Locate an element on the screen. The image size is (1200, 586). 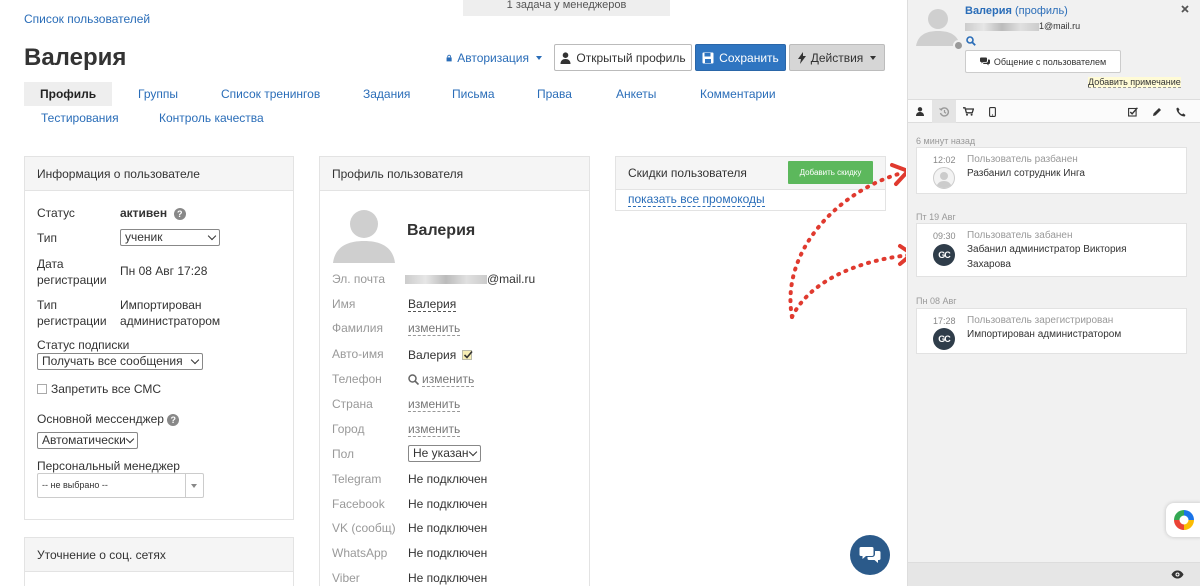
status-value-text: активен is located at coordinates (144, 213).